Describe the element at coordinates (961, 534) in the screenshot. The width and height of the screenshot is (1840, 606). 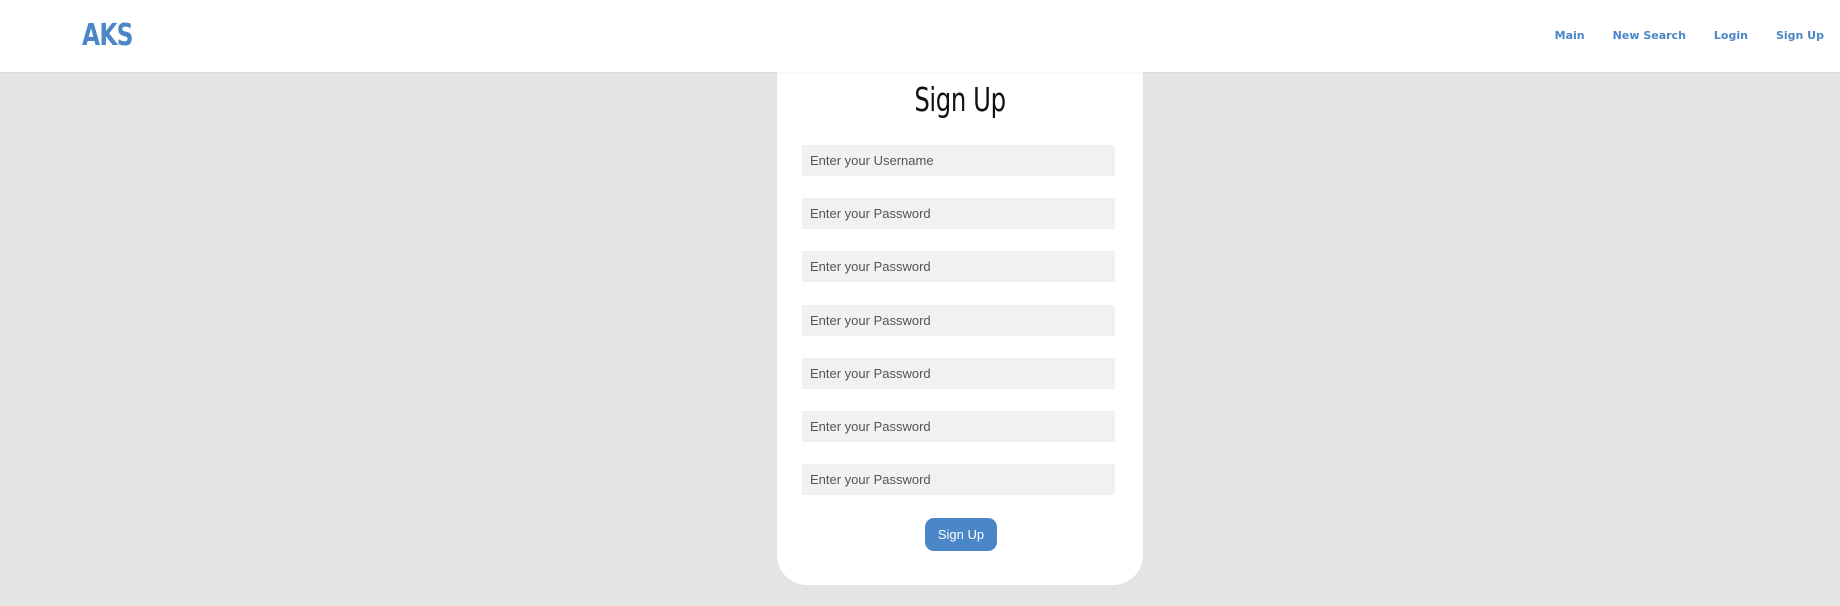
I see `sign-up-button: Sign Up` at that location.